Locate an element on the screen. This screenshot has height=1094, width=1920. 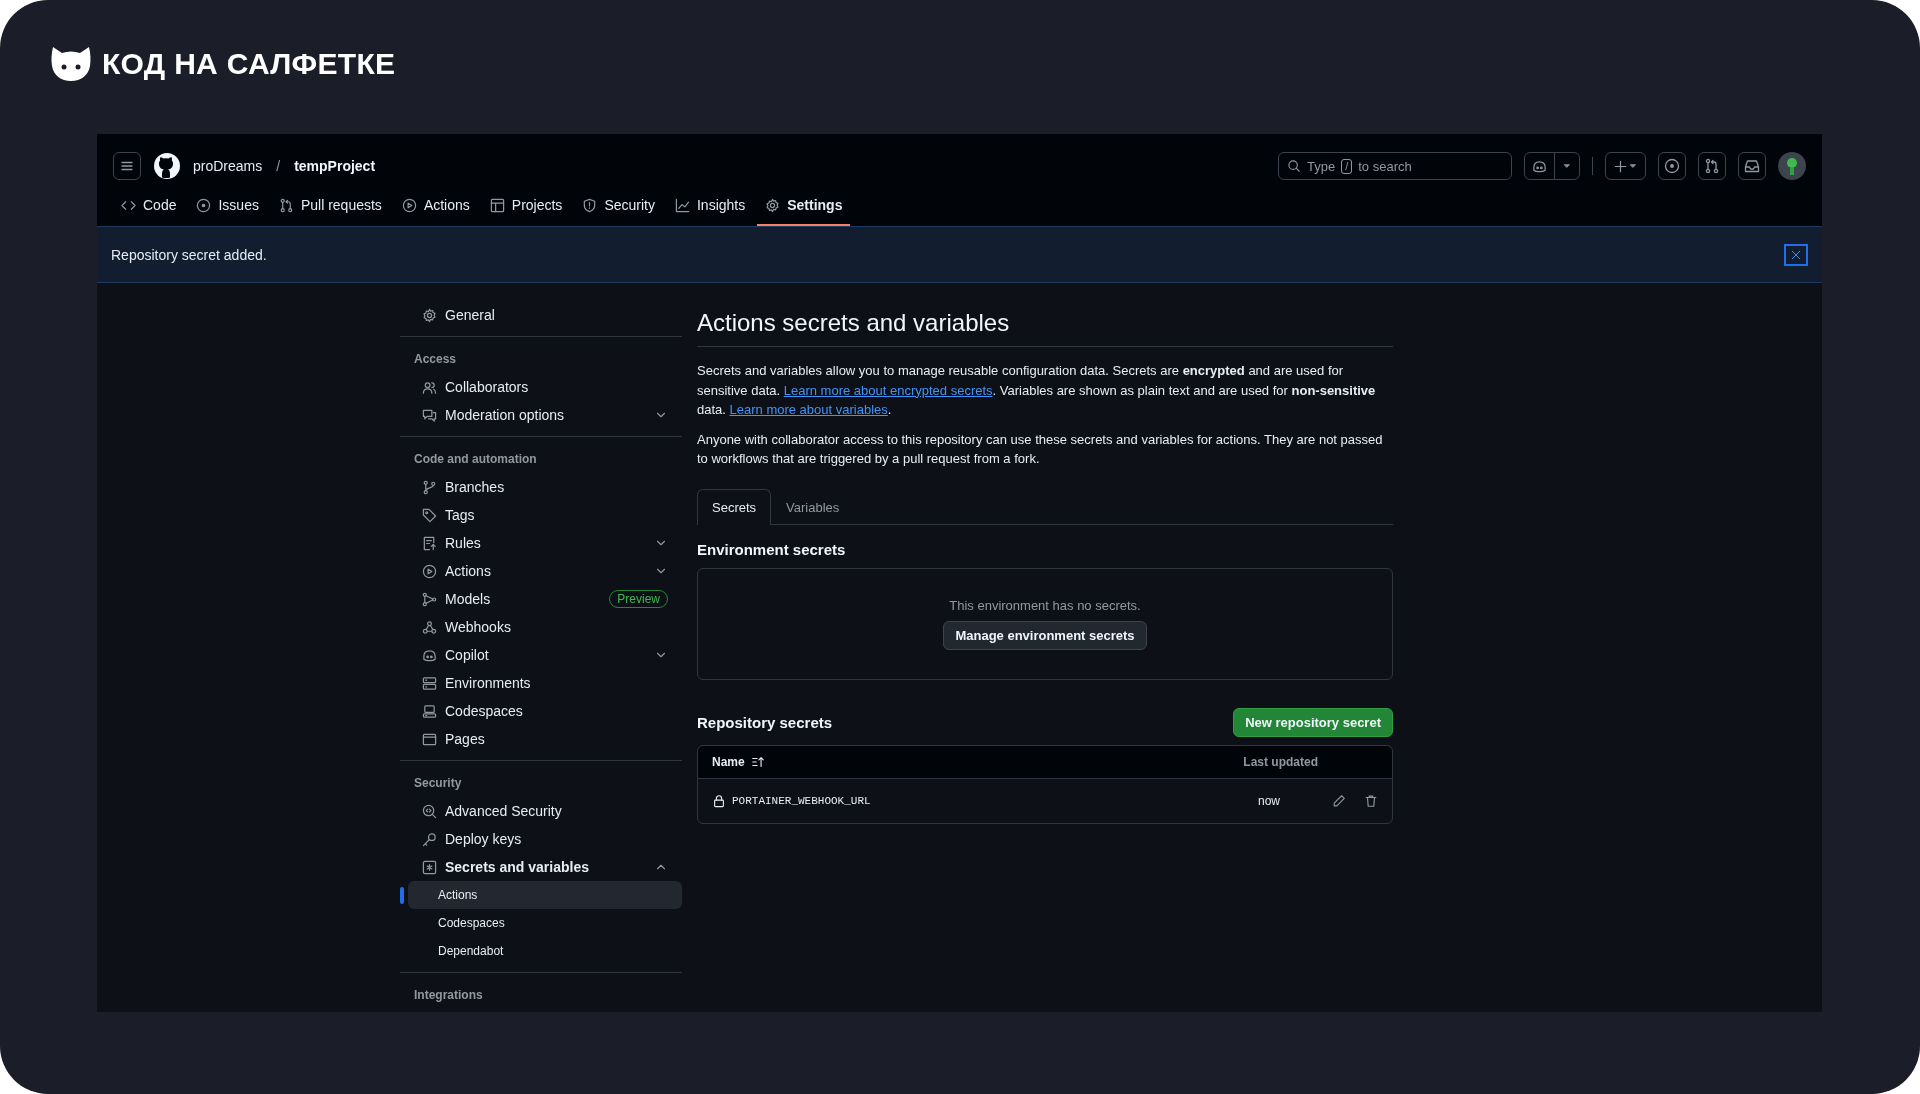
sidebar-item: General is located at coordinates (545, 315).